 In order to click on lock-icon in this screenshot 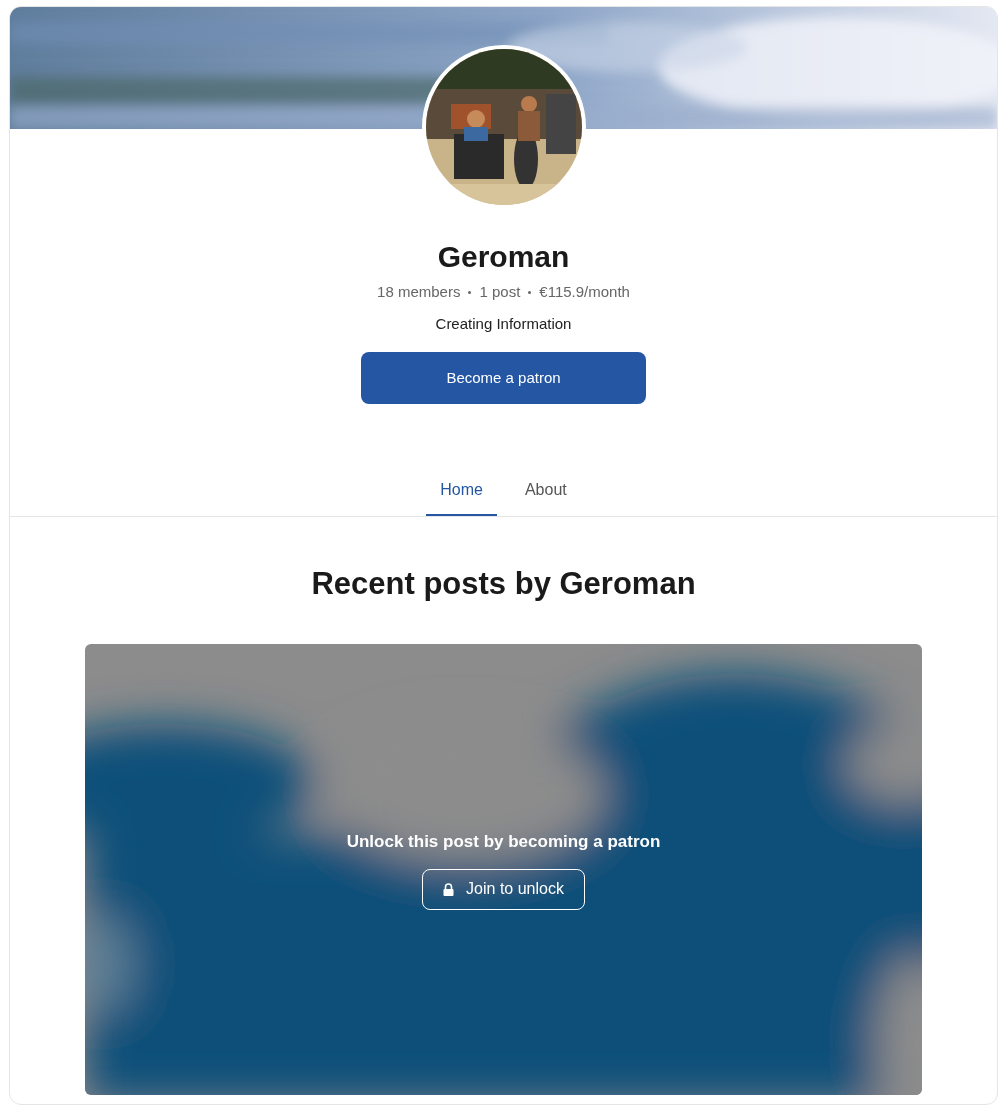, I will do `click(449, 889)`.